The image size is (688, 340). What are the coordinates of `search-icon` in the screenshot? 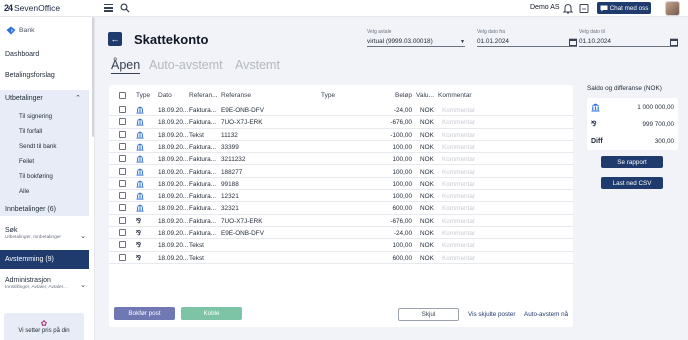 It's located at (125, 9).